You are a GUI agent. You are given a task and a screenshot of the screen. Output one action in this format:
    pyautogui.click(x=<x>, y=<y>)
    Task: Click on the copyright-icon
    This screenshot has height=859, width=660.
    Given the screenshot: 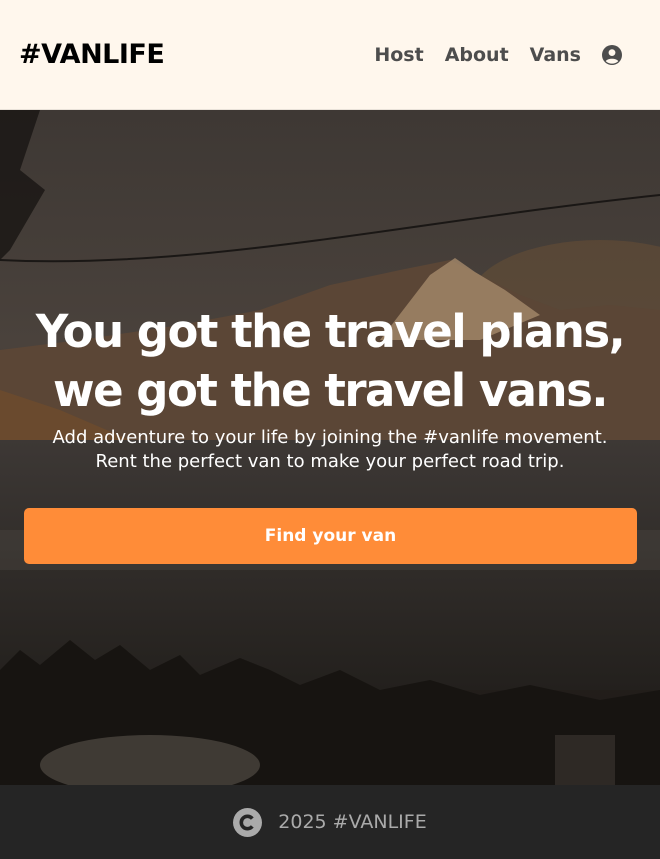 What is the action you would take?
    pyautogui.click(x=248, y=822)
    